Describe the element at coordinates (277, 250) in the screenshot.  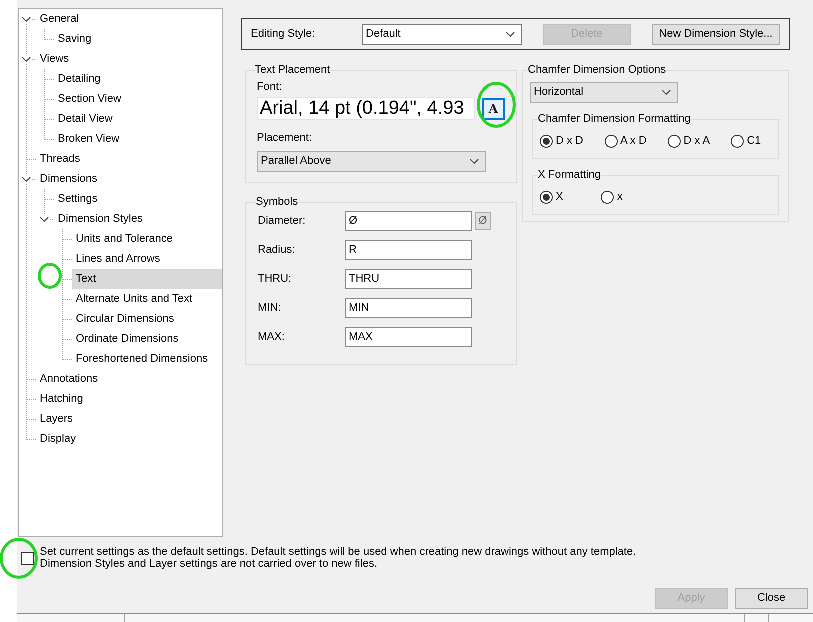
I see `field-label: Radius:` at that location.